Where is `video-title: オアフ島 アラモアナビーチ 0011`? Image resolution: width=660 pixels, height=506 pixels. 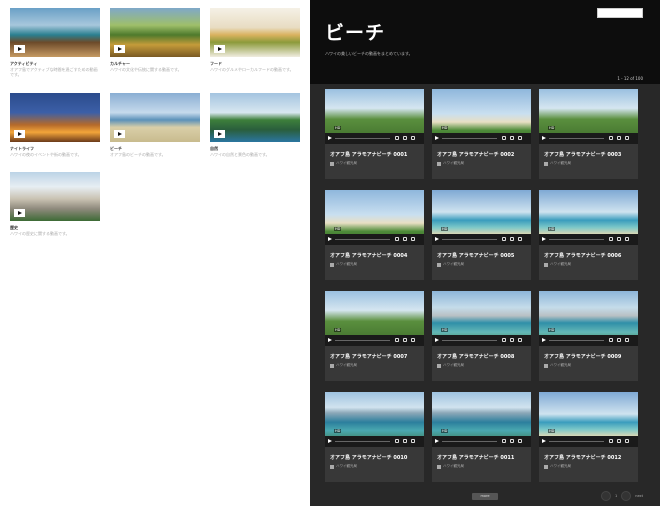 video-title: オアフ島 アラモアナビーチ 0011 is located at coordinates (475, 457).